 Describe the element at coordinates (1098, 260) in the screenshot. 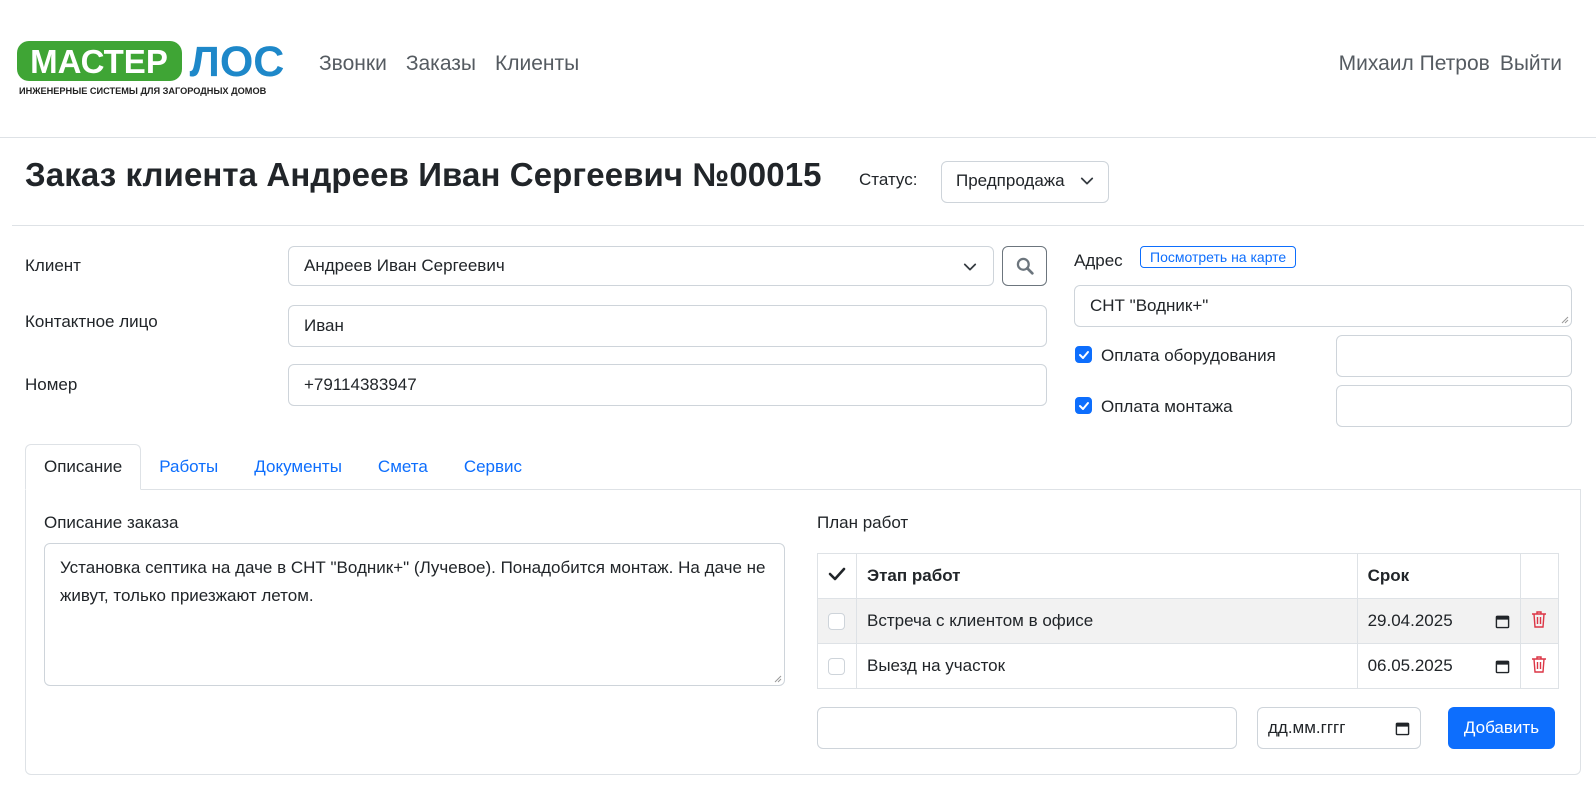

I see `address-label: Адрес` at that location.